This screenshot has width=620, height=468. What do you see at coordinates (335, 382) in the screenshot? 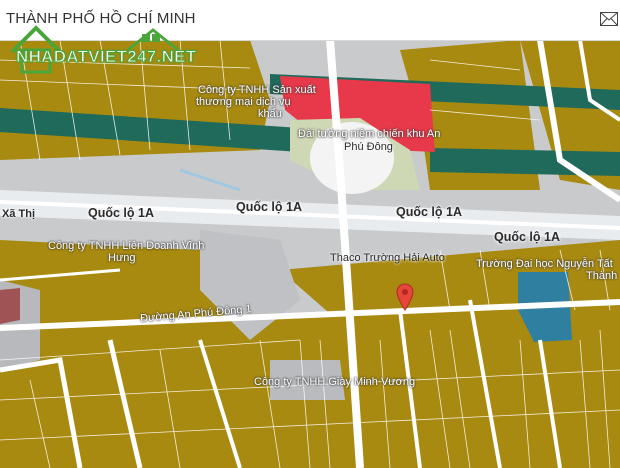
I see `label-company-shoes: Công ty TNHH Giày Minh Vương` at bounding box center [335, 382].